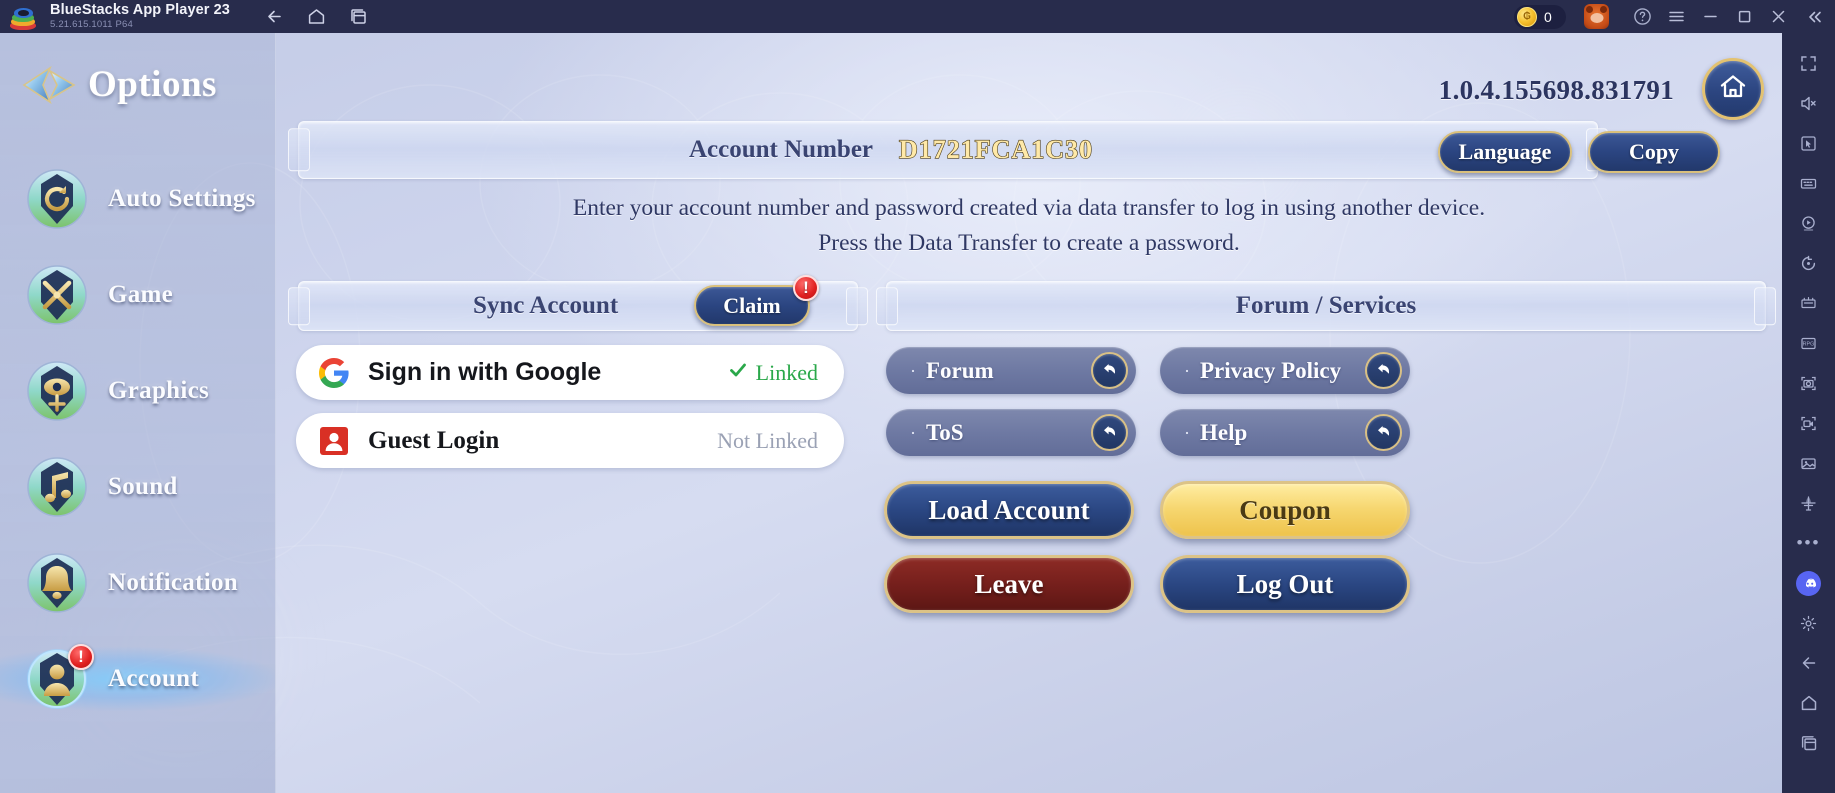 This screenshot has height=793, width=1835. What do you see at coordinates (1744, 16) in the screenshot?
I see `maximize-icon` at bounding box center [1744, 16].